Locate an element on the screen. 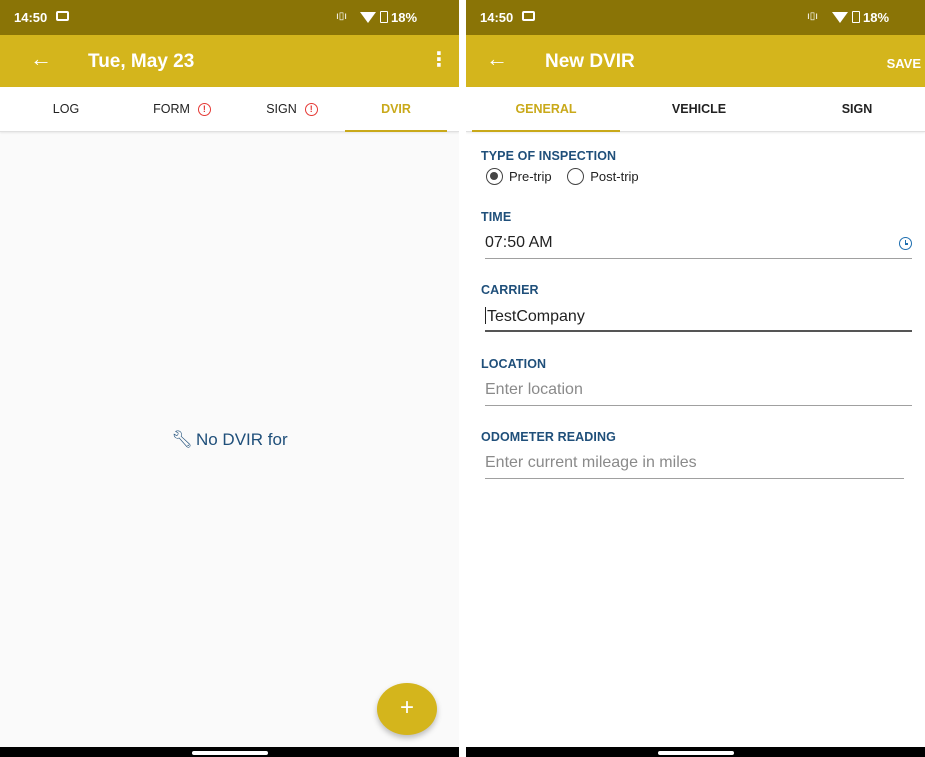  screen-divider is located at coordinates (462, 378).